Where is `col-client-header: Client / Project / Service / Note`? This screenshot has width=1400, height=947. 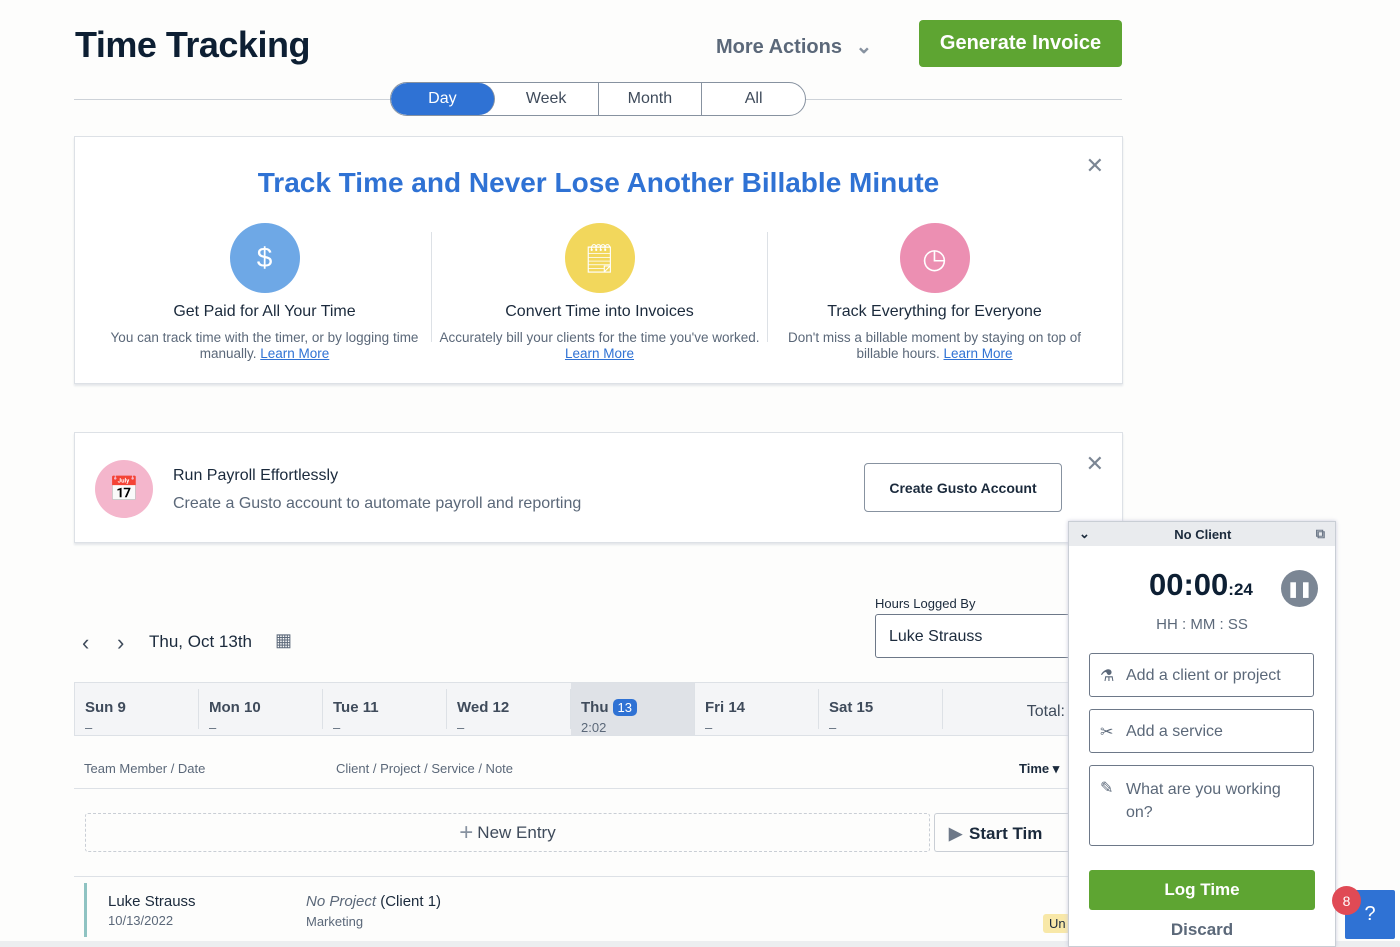 col-client-header: Client / Project / Service / Note is located at coordinates (425, 768).